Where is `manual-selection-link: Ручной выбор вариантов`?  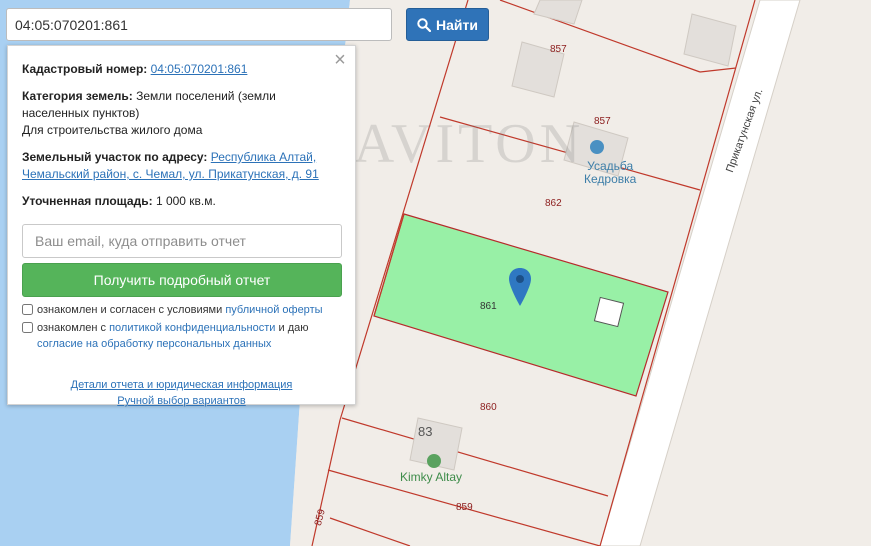
manual-selection-link: Ручной выбор вариантов is located at coordinates (181, 401).